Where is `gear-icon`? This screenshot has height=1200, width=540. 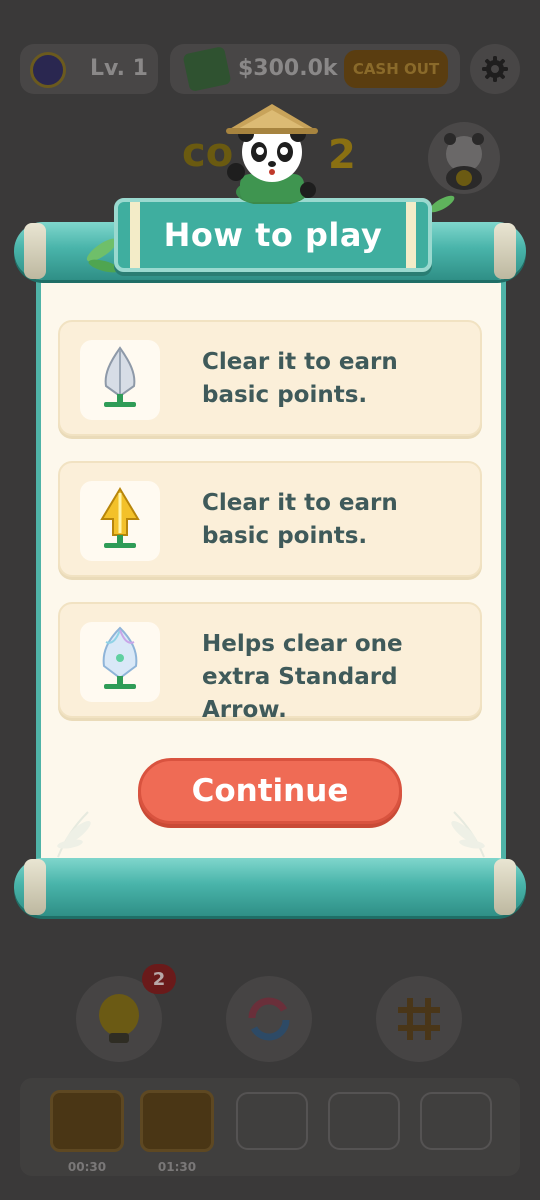 gear-icon is located at coordinates (495, 69).